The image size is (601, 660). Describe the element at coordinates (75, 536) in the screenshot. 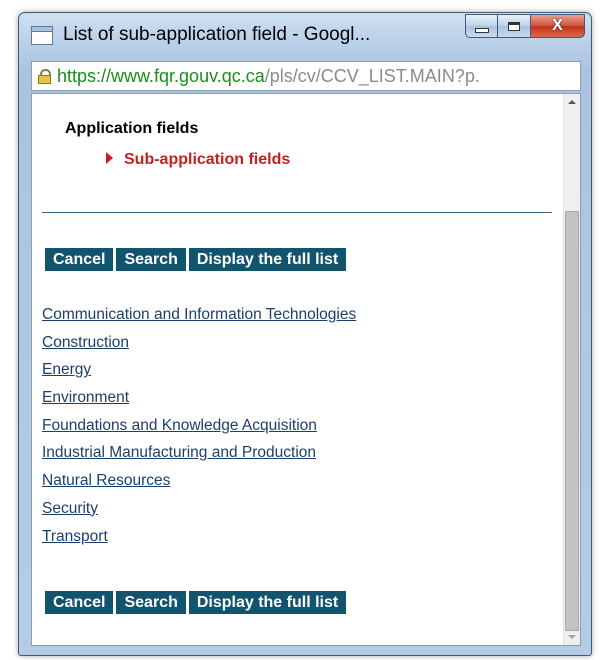

I see `field-link: Transport` at that location.